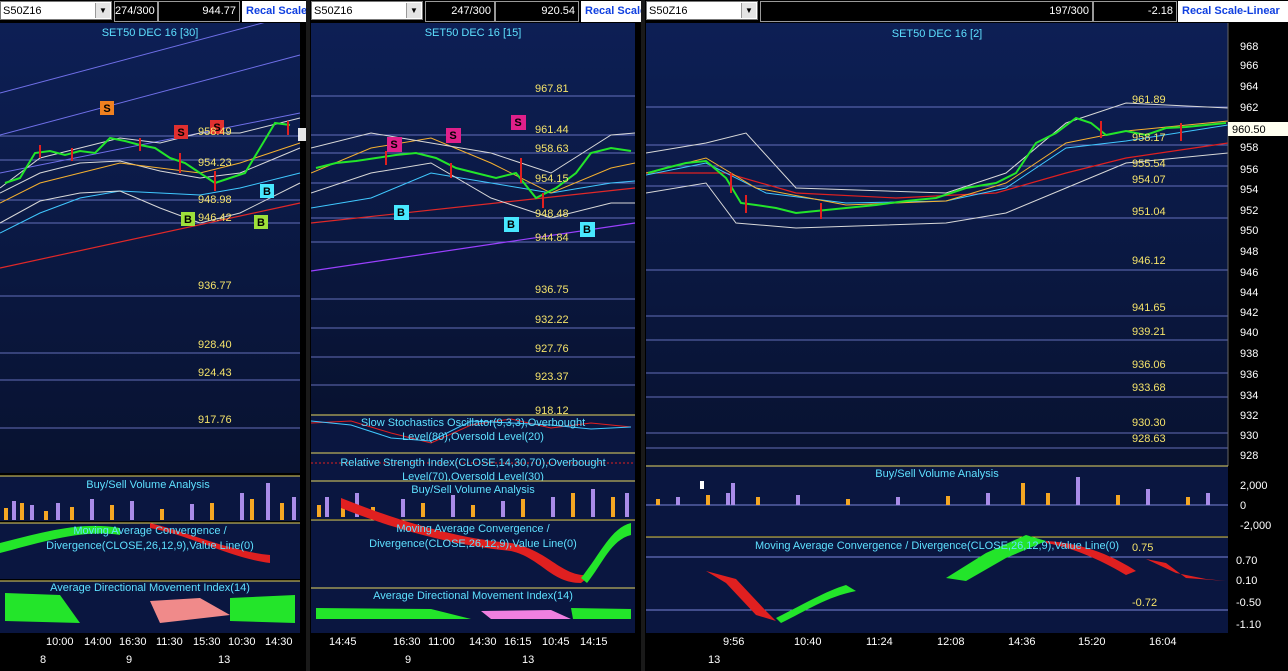 Image resolution: width=1288 pixels, height=671 pixels. Describe the element at coordinates (215, 218) in the screenshot. I see `price-level-label: 946.42` at that location.